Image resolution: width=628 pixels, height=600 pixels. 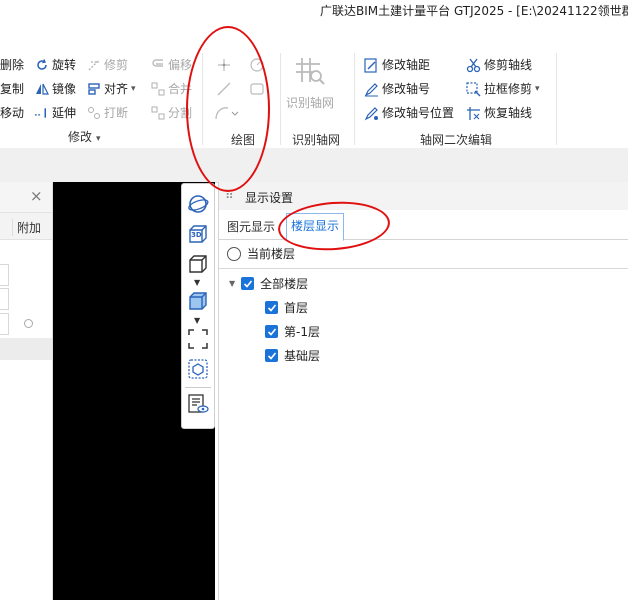 I want to click on draw-group-label: 绘图, so click(x=243, y=140).